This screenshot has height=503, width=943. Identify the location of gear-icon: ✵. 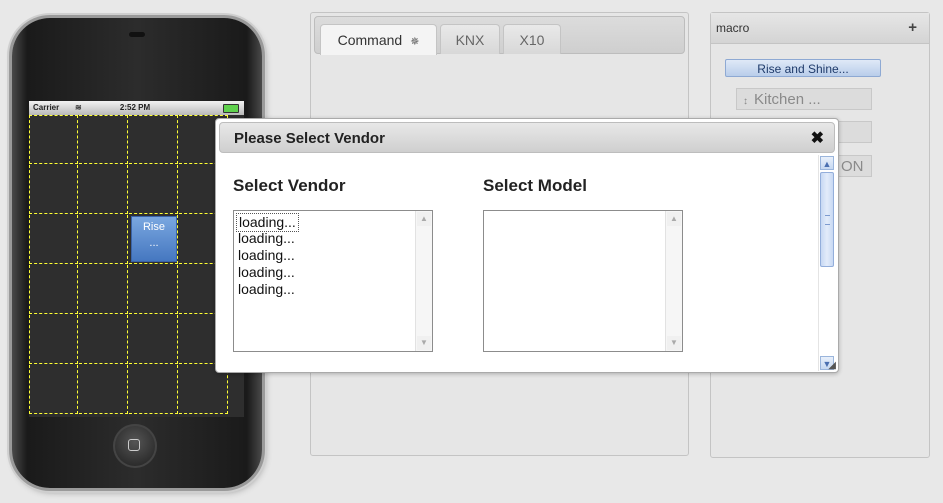
(415, 42).